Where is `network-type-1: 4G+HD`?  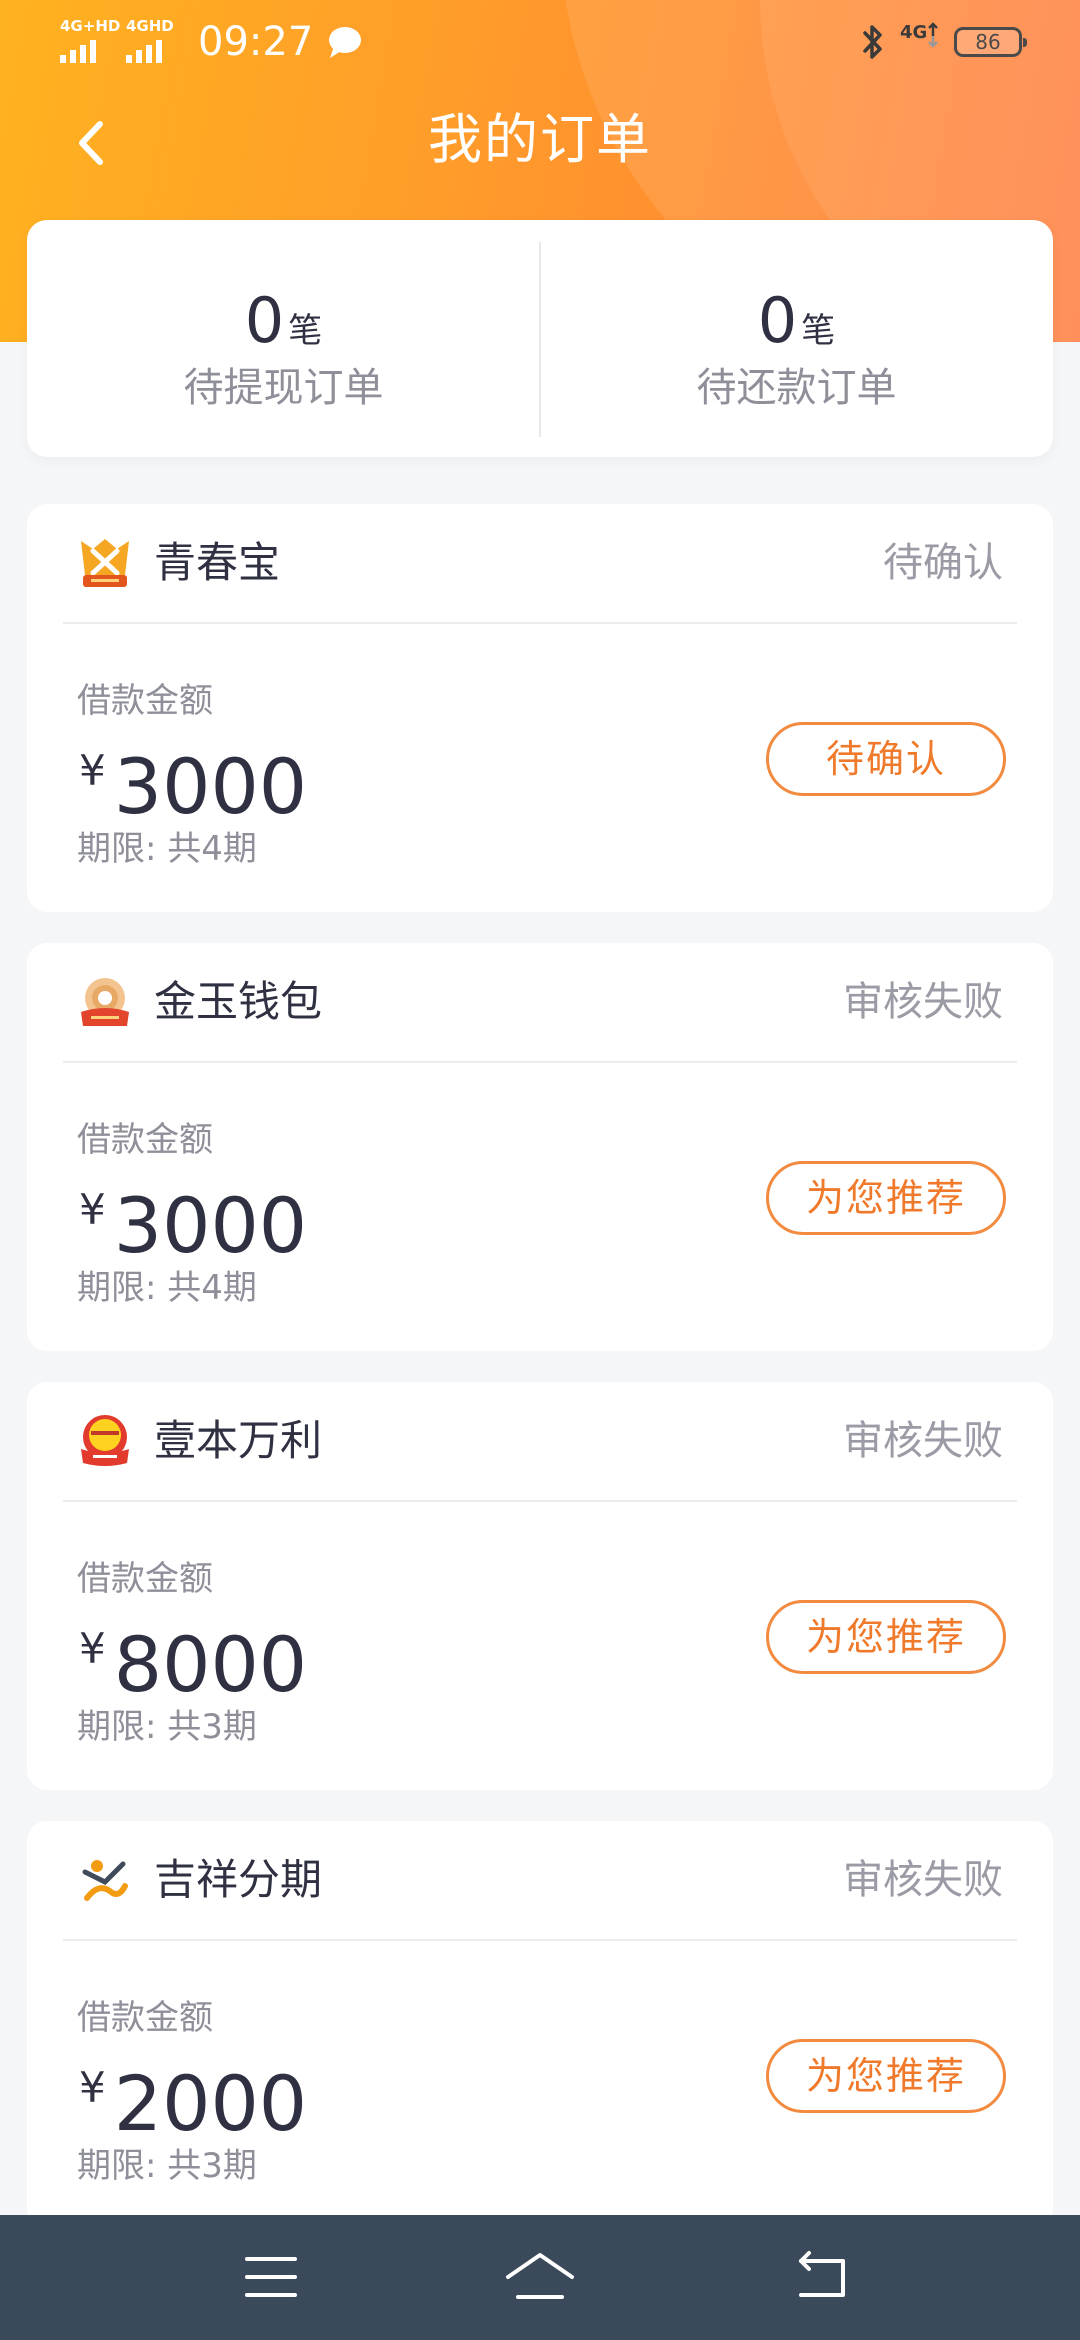 network-type-1: 4G+HD is located at coordinates (90, 26).